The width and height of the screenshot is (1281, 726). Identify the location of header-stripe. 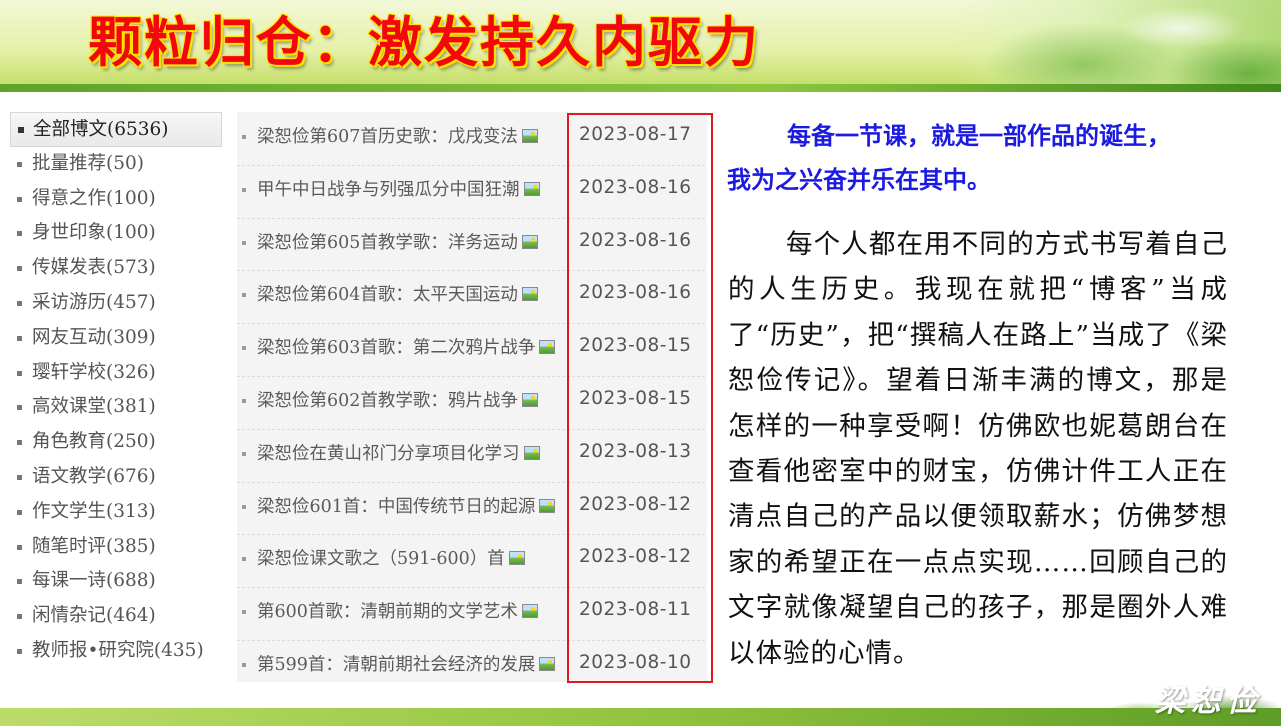
(640, 88).